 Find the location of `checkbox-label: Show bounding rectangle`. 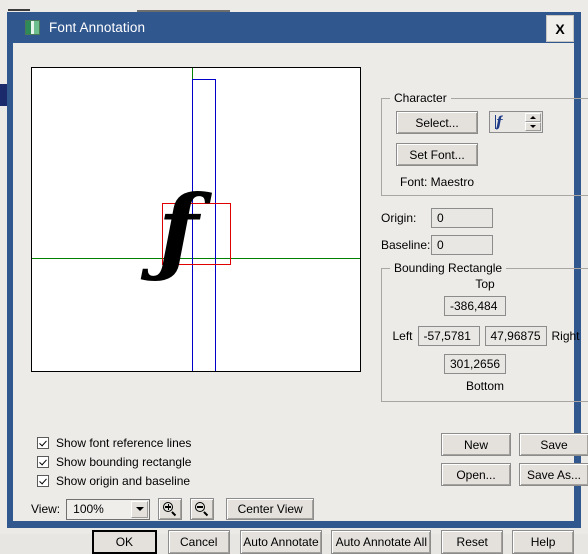

checkbox-label: Show bounding rectangle is located at coordinates (124, 462).